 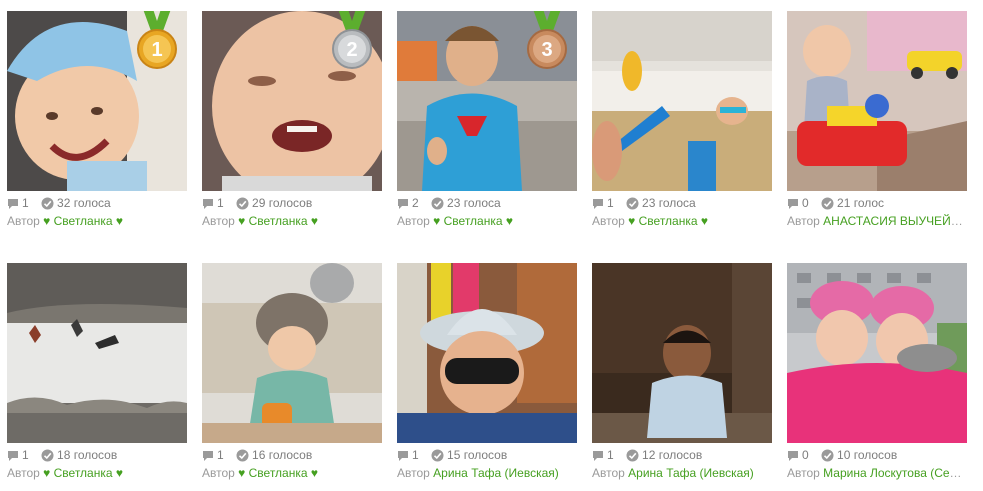 What do you see at coordinates (546, 50) in the screenshot?
I see `svg-text: 3` at bounding box center [546, 50].